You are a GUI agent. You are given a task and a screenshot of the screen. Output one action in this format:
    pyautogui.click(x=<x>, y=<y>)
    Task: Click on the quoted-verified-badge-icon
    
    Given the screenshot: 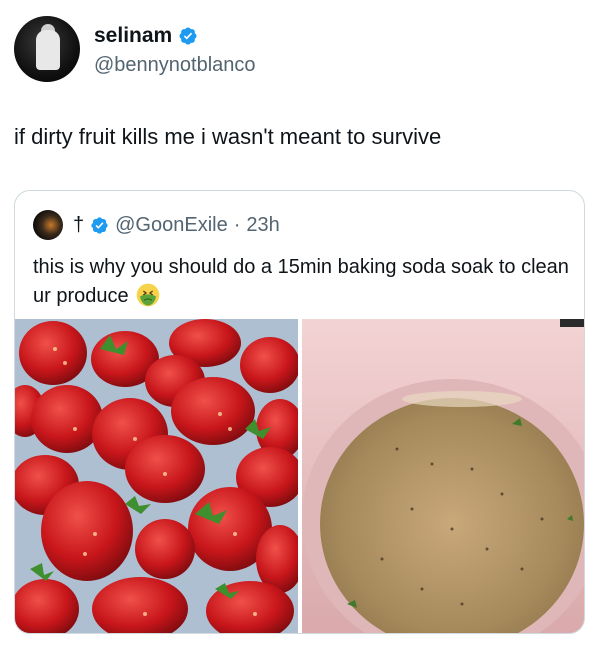 What is the action you would take?
    pyautogui.click(x=99, y=225)
    